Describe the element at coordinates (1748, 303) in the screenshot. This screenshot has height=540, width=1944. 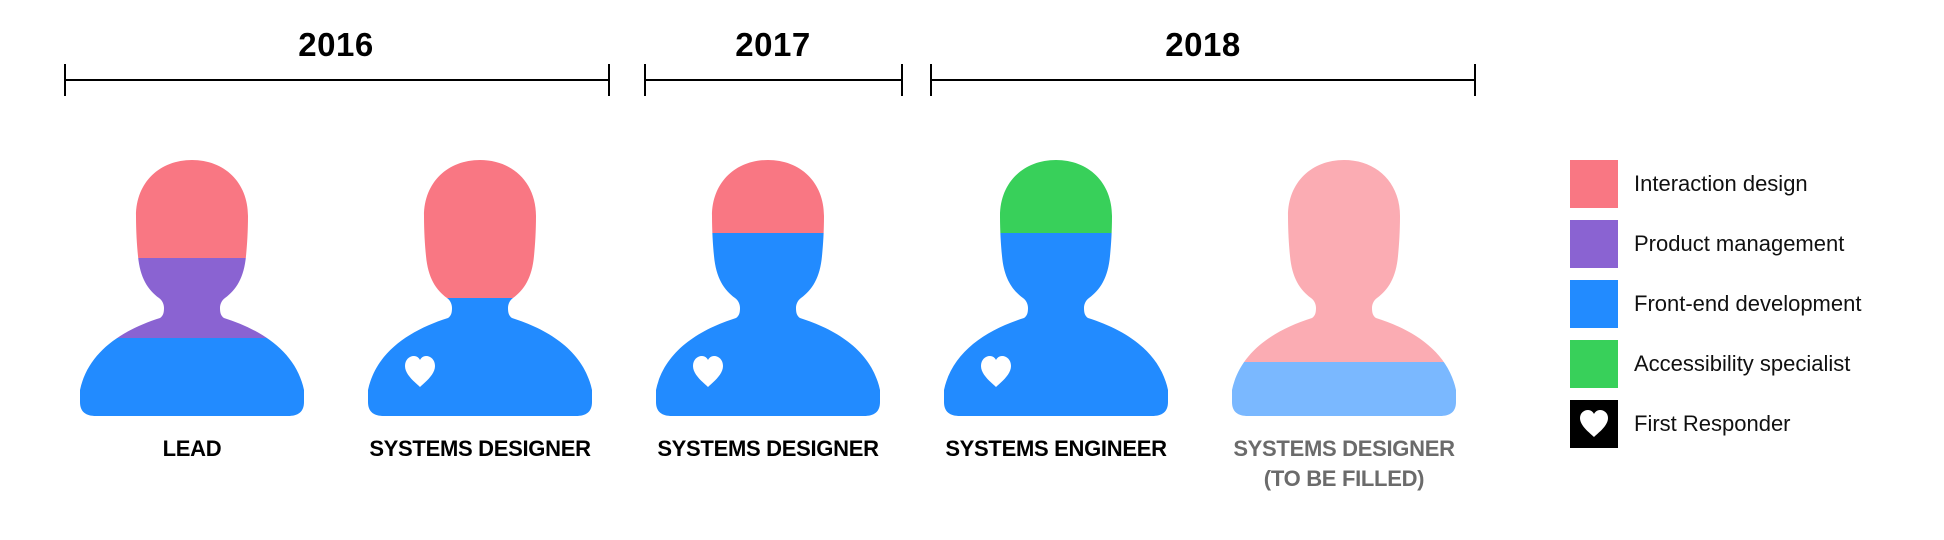
I see `legend-label: Front-end development` at that location.